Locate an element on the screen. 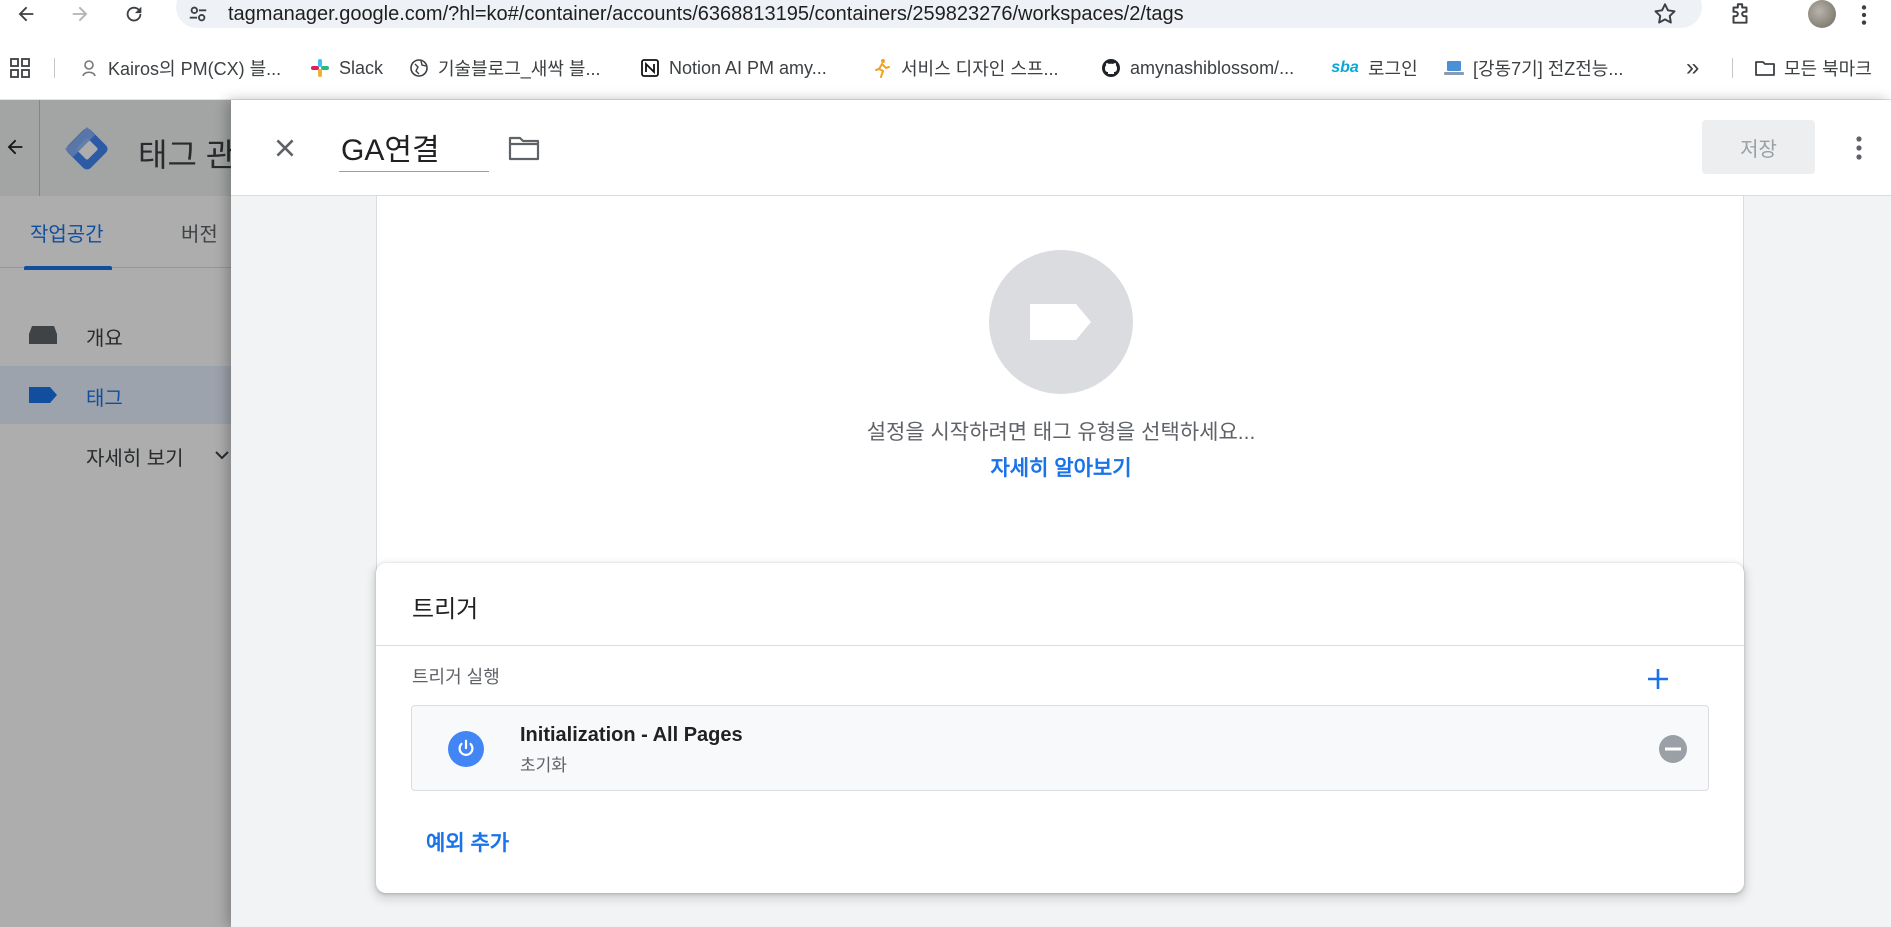 The image size is (1891, 927). bookmark-item: Slack is located at coordinates (346, 68).